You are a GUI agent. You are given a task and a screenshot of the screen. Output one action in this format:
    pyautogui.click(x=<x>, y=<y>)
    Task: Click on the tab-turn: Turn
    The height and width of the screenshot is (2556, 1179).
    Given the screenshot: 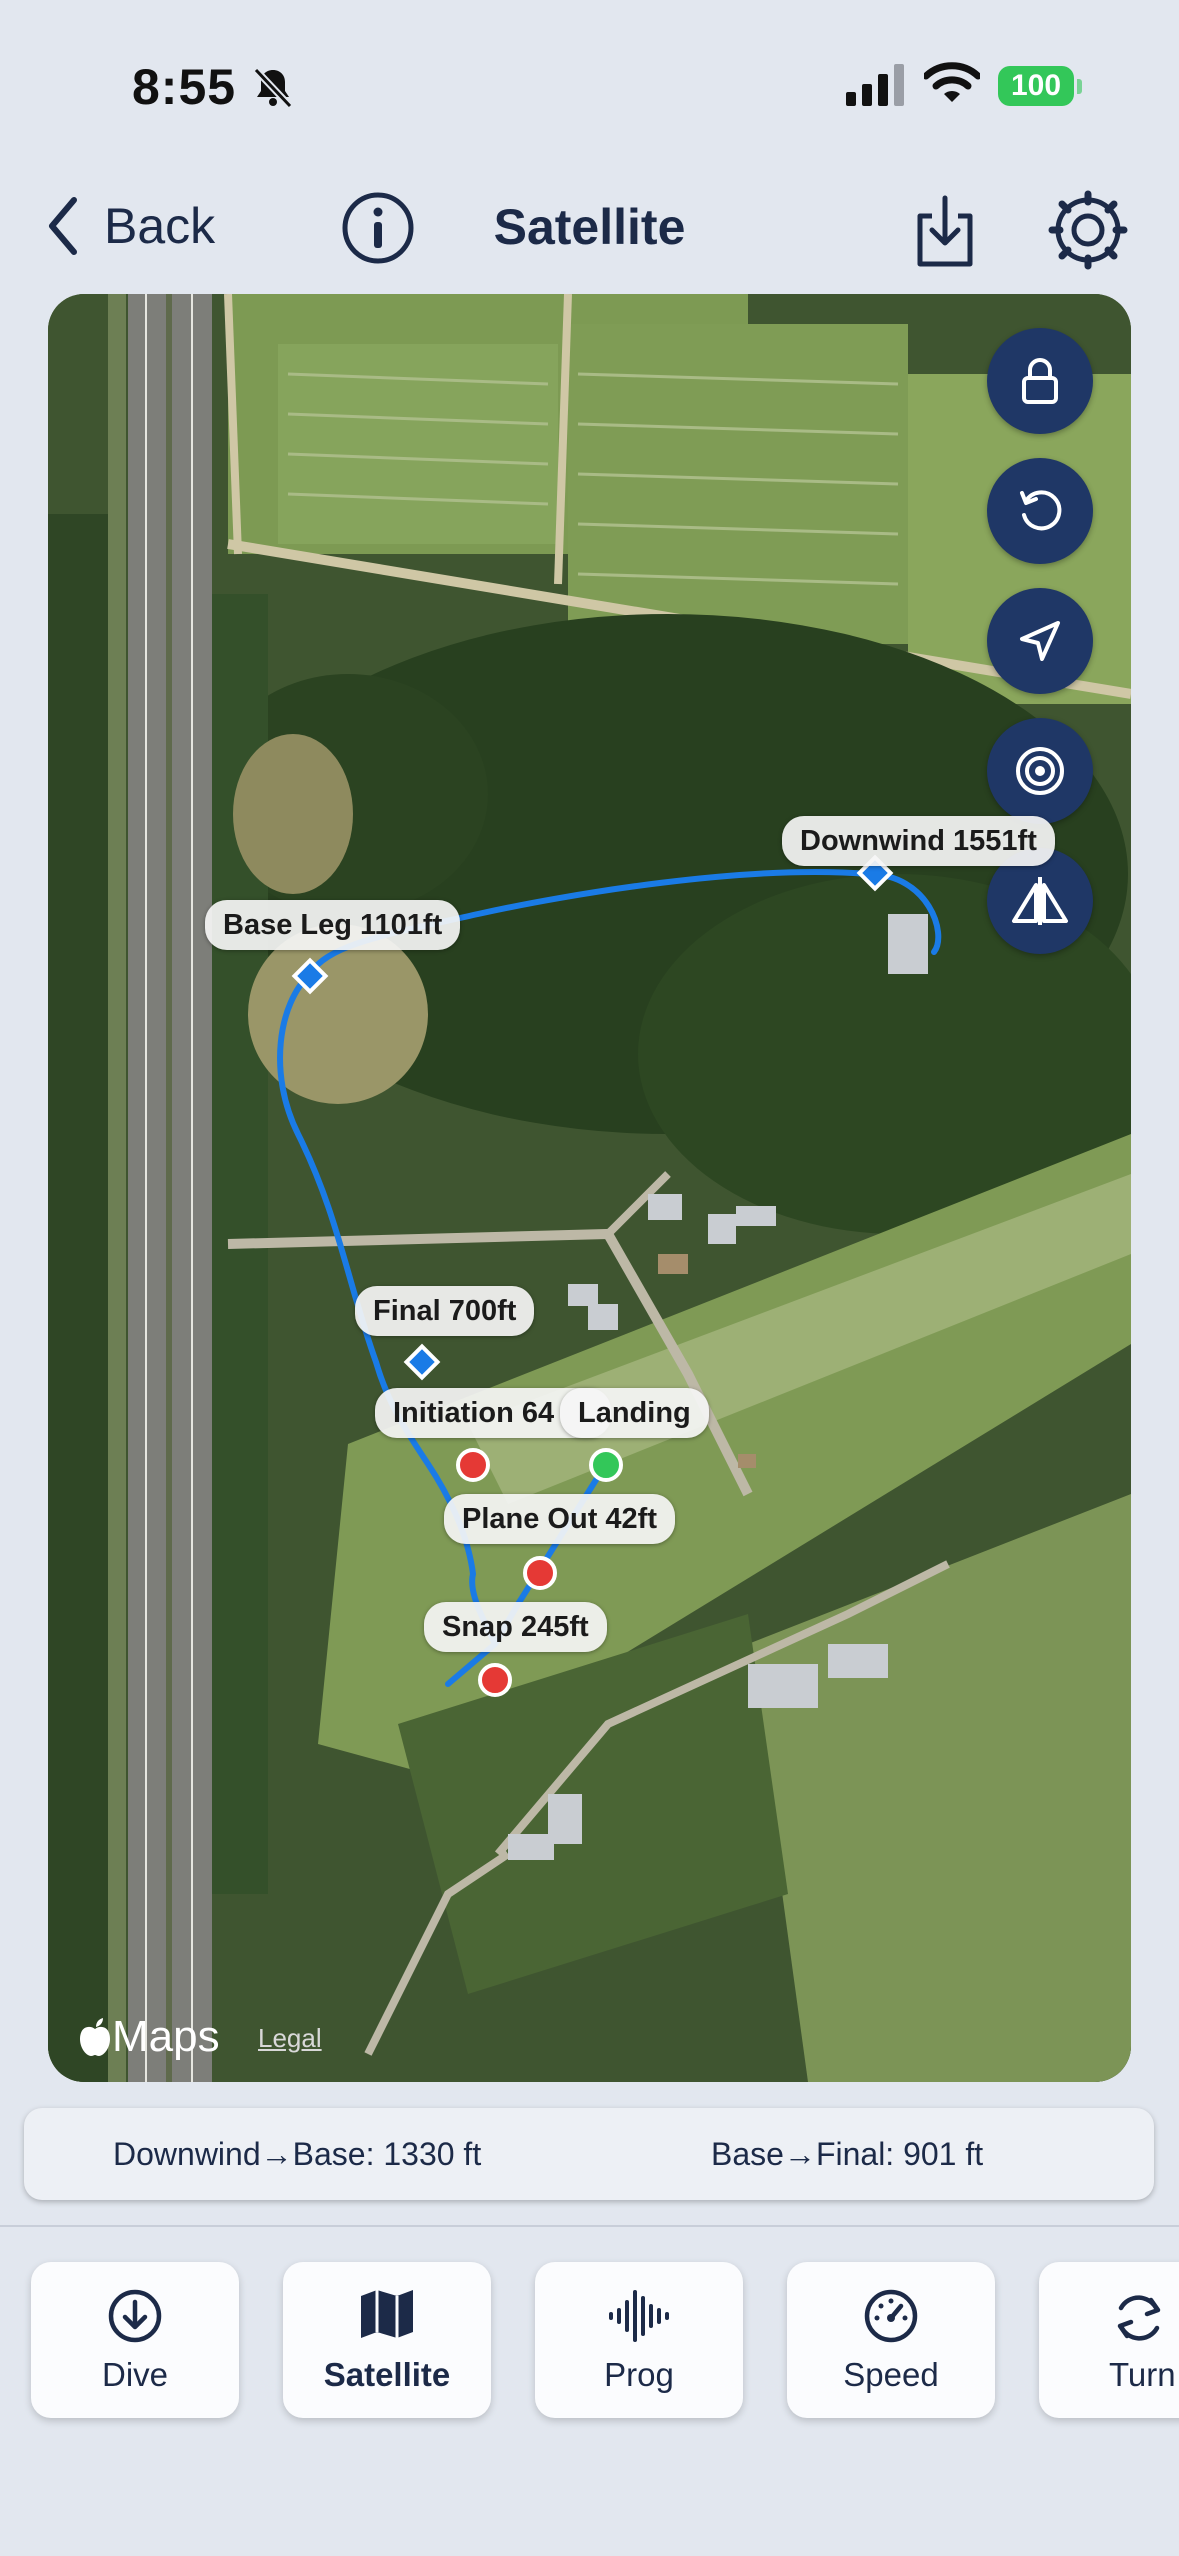 What is the action you would take?
    pyautogui.click(x=1109, y=2340)
    